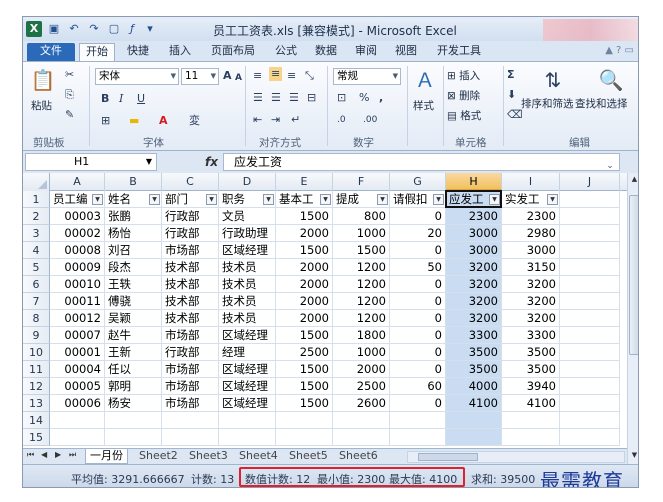  I want to click on table-cell: 郭明, so click(133, 386).